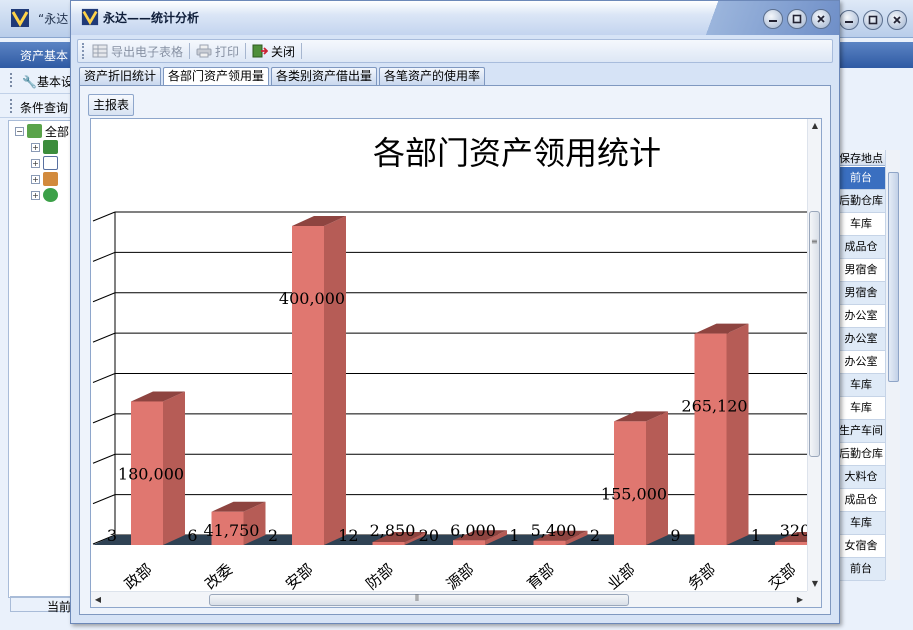 The image size is (913, 630). I want to click on count-label: 12, so click(348, 535).